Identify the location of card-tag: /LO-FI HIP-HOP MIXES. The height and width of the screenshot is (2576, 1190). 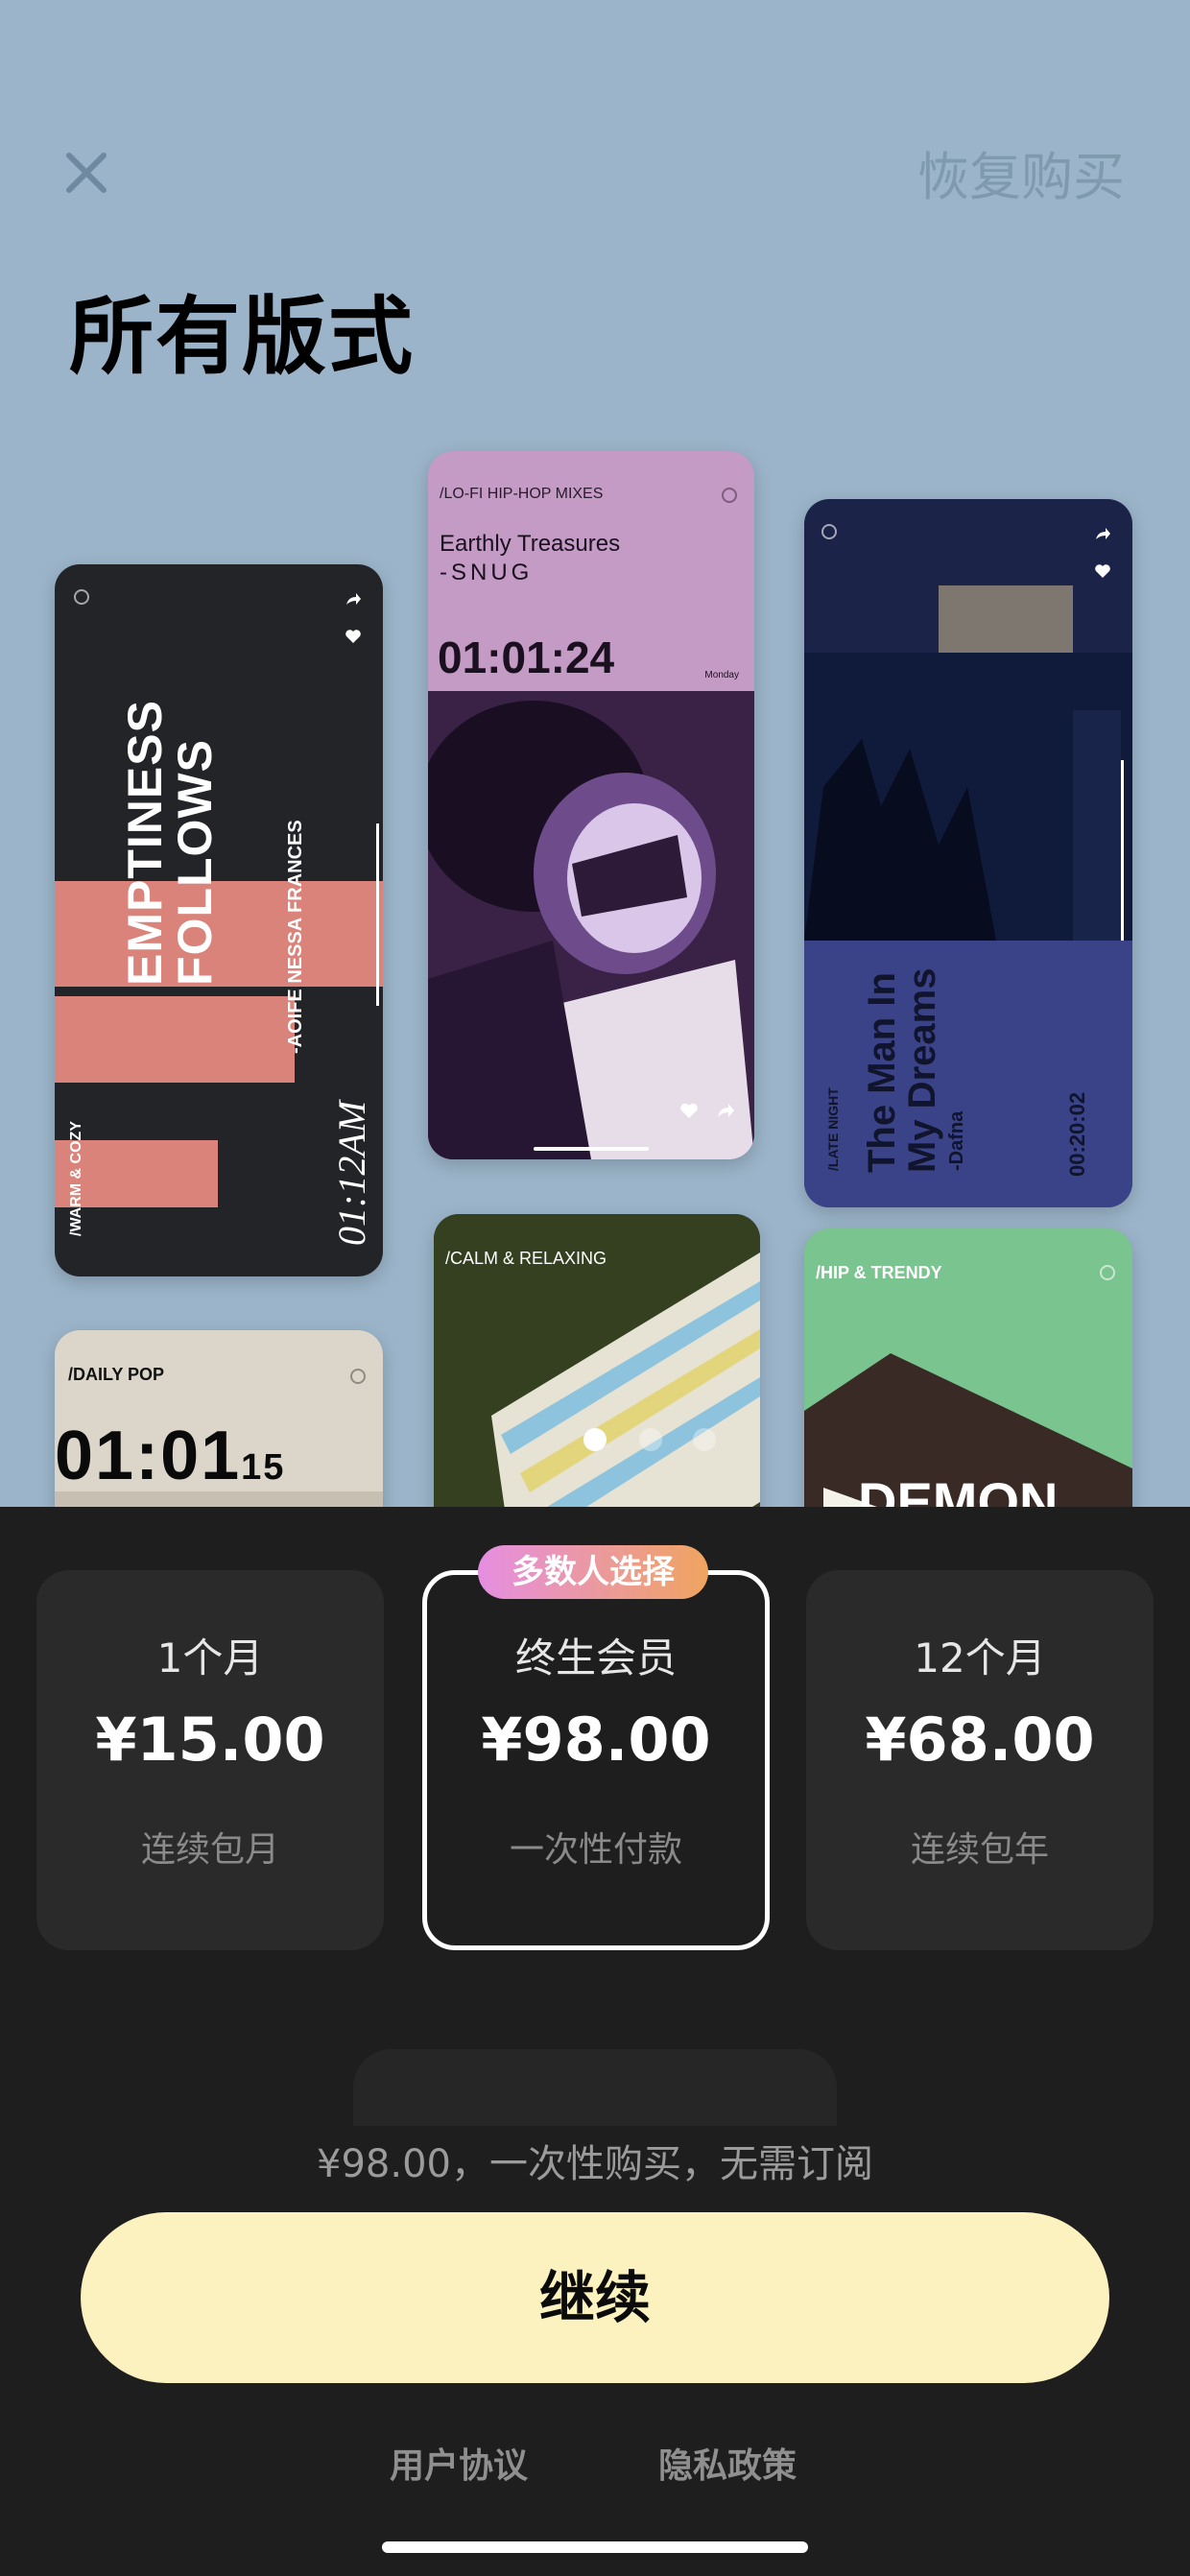
(522, 494).